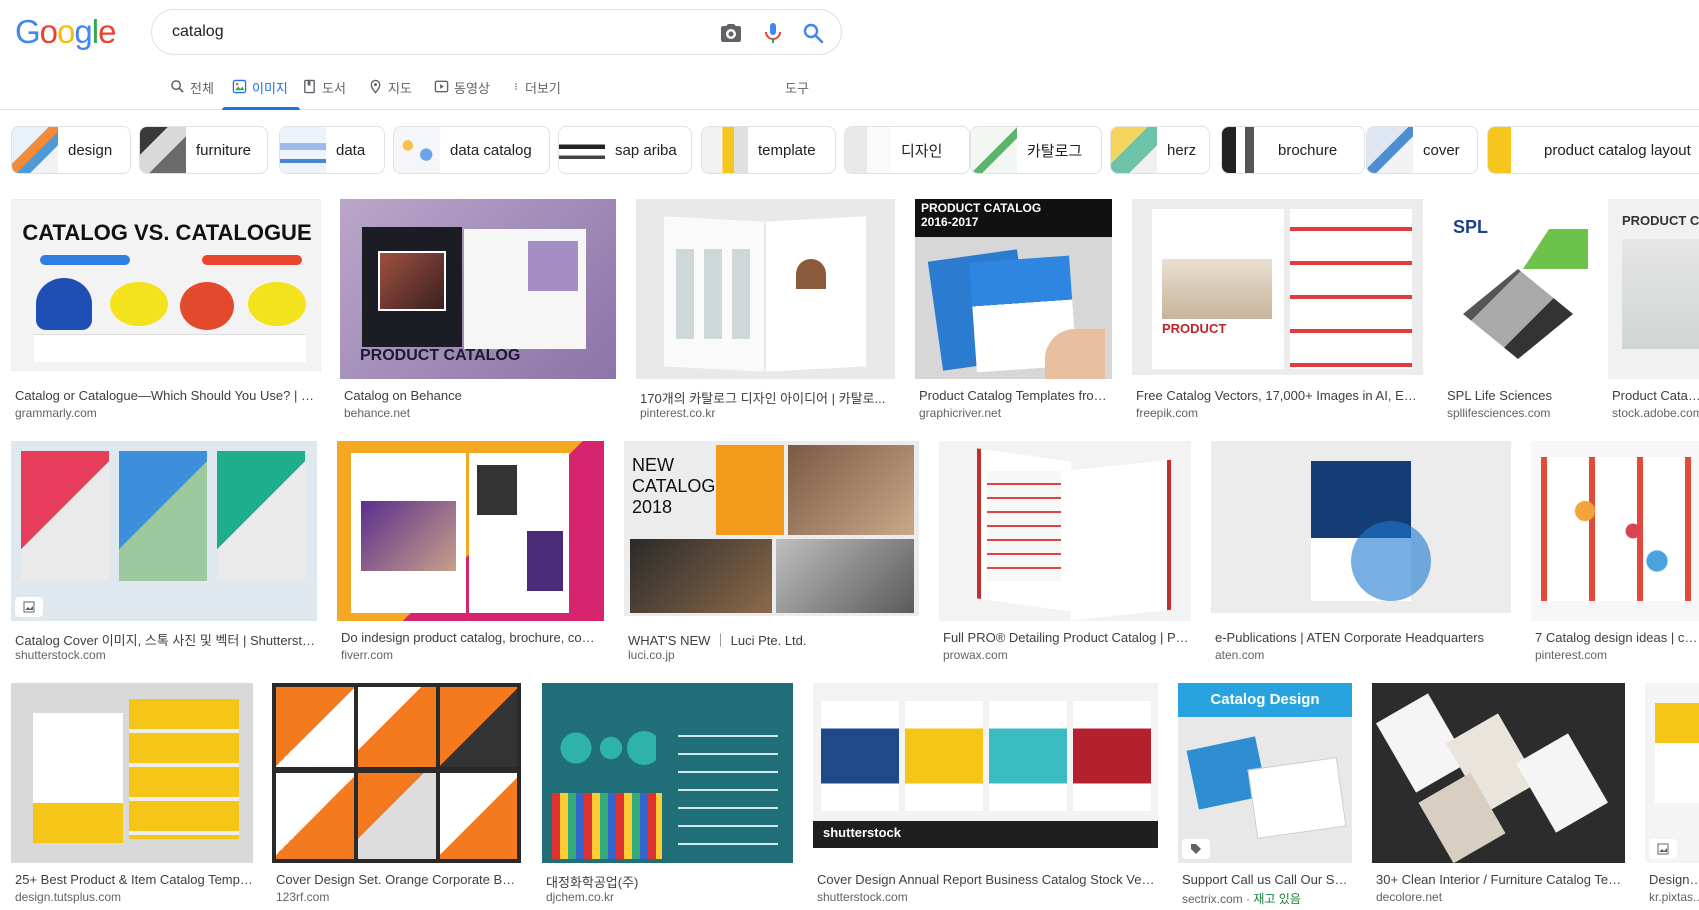  I want to click on tab-images: 이미지, so click(261, 91).